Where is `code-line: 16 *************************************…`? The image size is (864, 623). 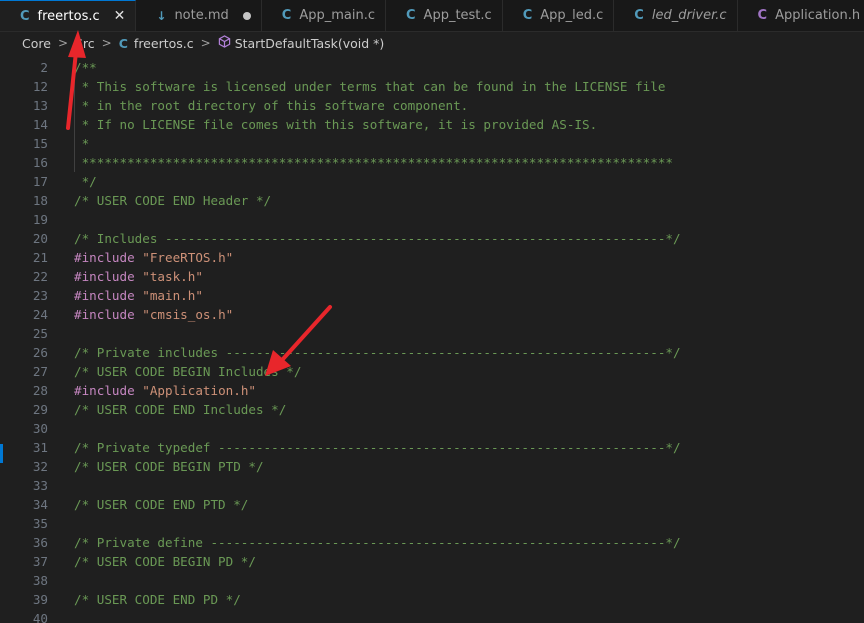 code-line: 16 *************************************… is located at coordinates (432, 162).